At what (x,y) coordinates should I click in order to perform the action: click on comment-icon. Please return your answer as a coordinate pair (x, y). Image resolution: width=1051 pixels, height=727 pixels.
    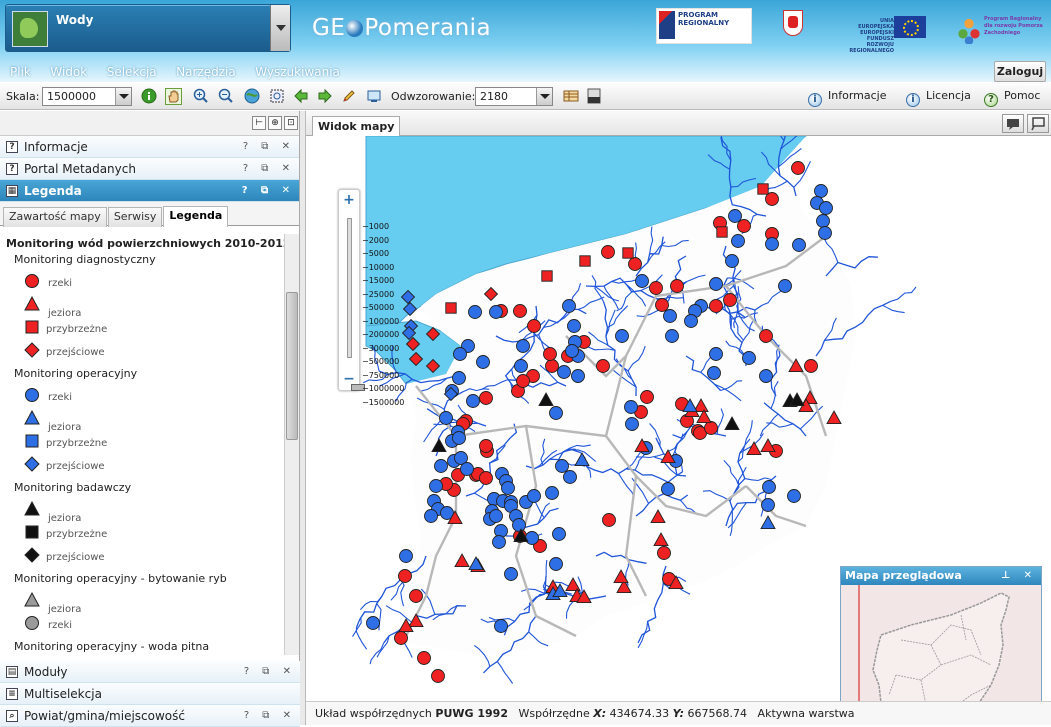
    Looking at the image, I should click on (1013, 123).